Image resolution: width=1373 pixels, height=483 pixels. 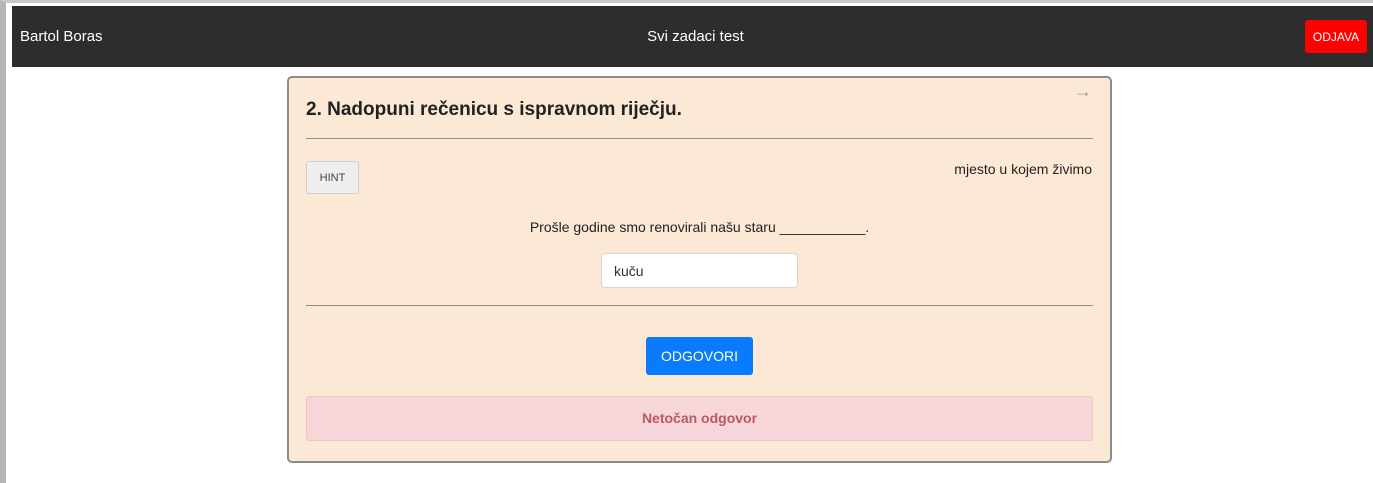 What do you see at coordinates (695, 36) in the screenshot?
I see `page-title: Svi zadaci test` at bounding box center [695, 36].